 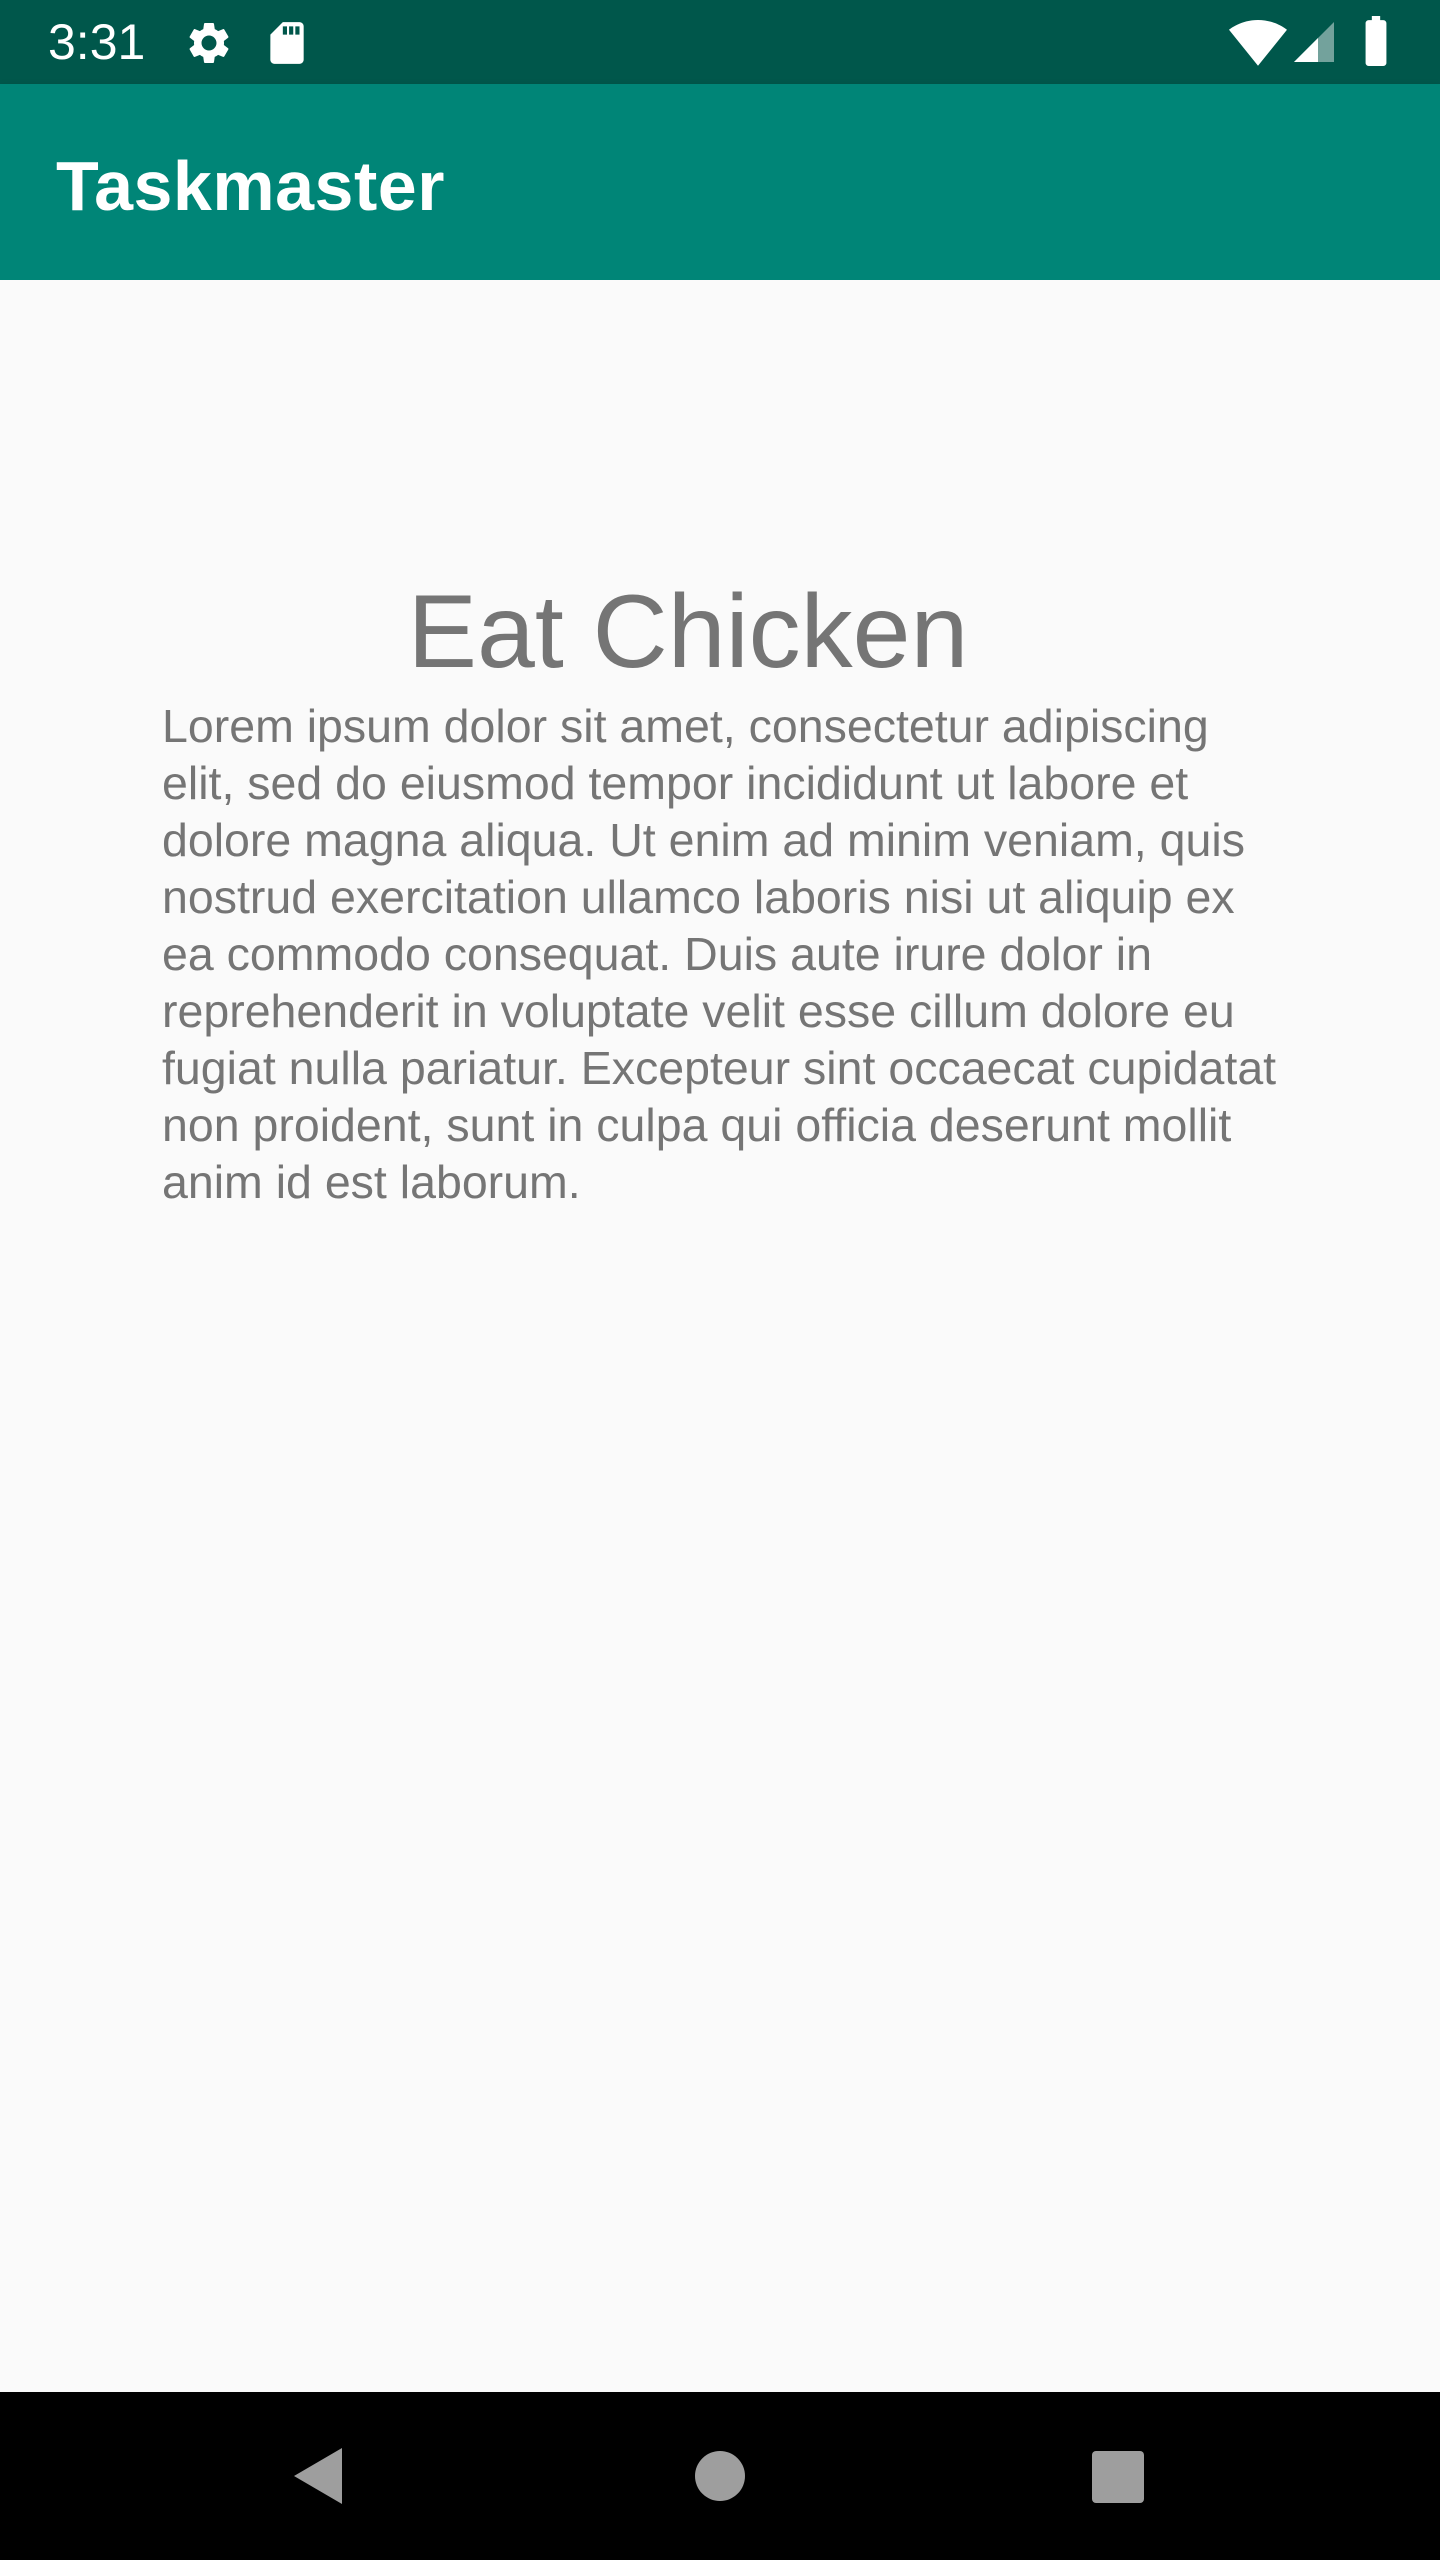 I want to click on gear-icon, so click(x=209, y=42).